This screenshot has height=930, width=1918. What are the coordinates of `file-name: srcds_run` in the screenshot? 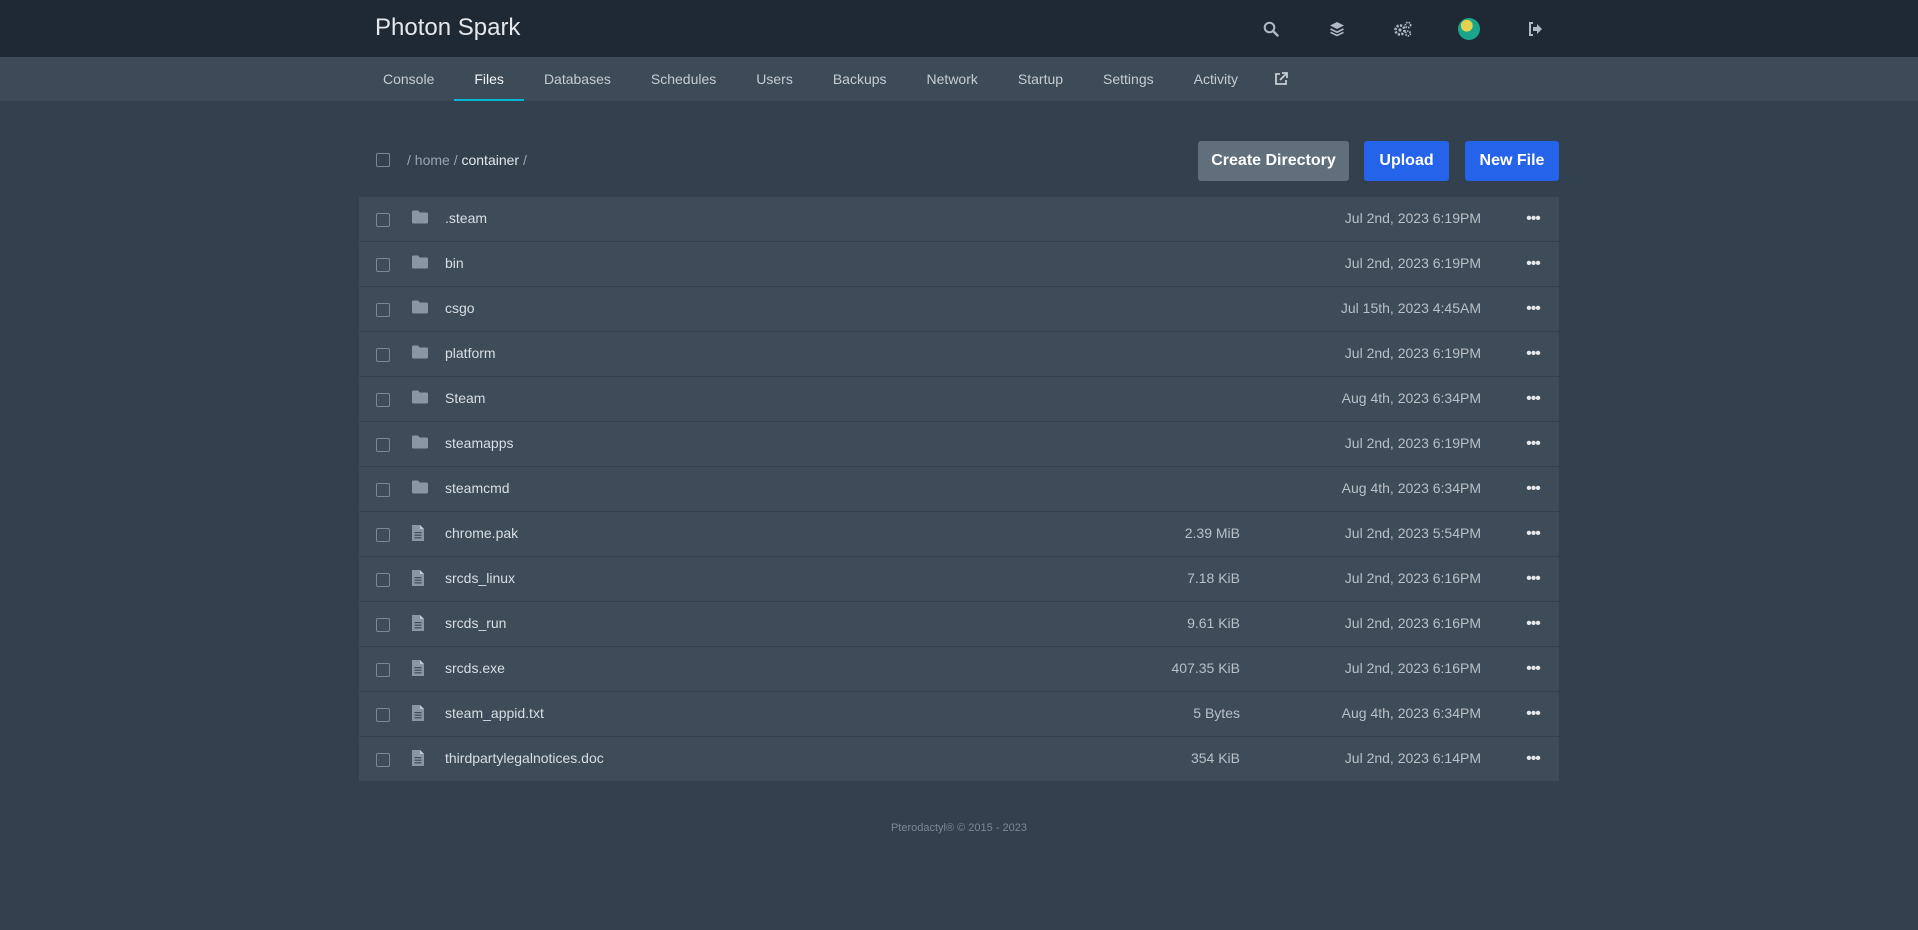 It's located at (475, 623).